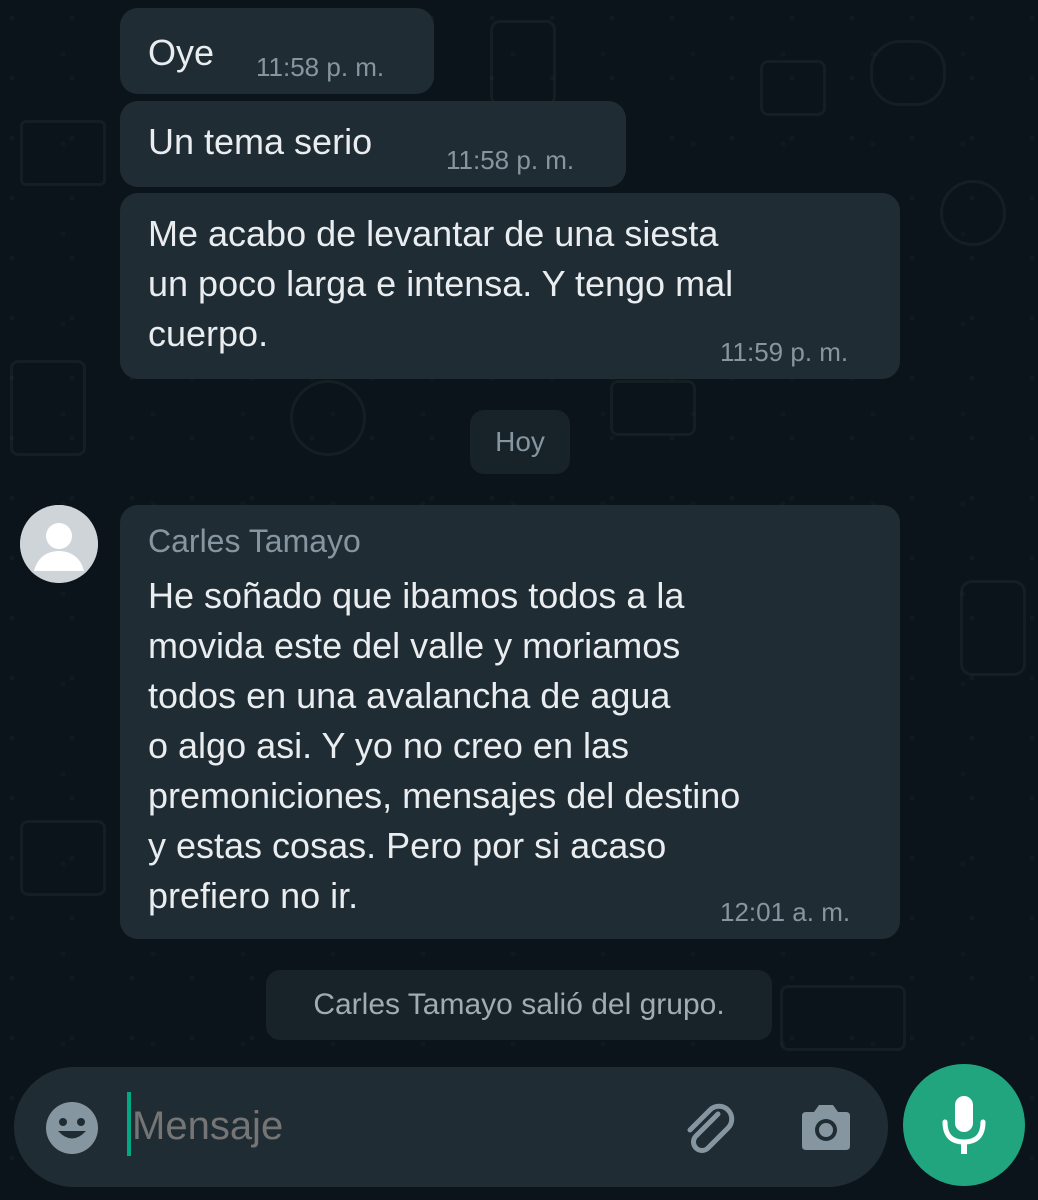 The width and height of the screenshot is (1038, 1200). Describe the element at coordinates (785, 912) in the screenshot. I see `message-time: 12:01 a. m.` at that location.